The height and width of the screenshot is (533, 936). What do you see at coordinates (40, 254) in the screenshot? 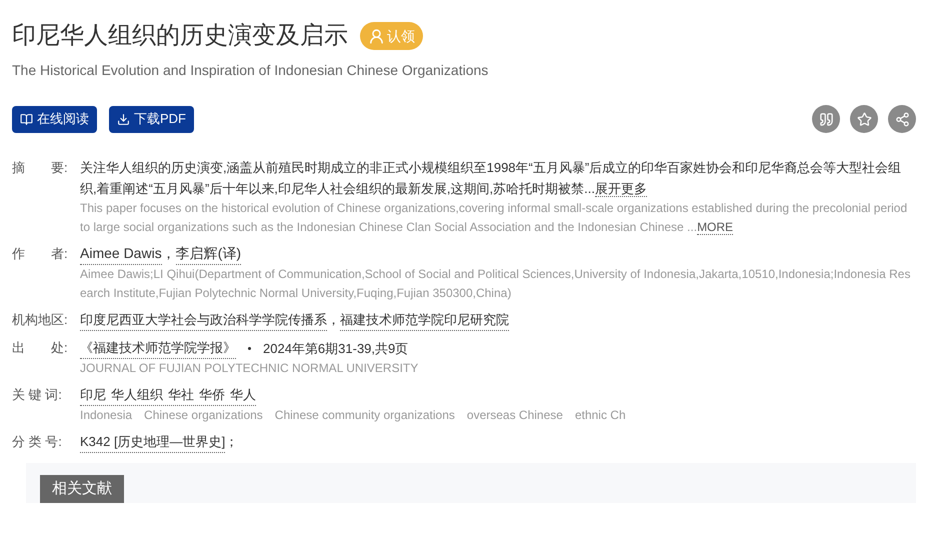
I see `field-label: 作 者:` at bounding box center [40, 254].